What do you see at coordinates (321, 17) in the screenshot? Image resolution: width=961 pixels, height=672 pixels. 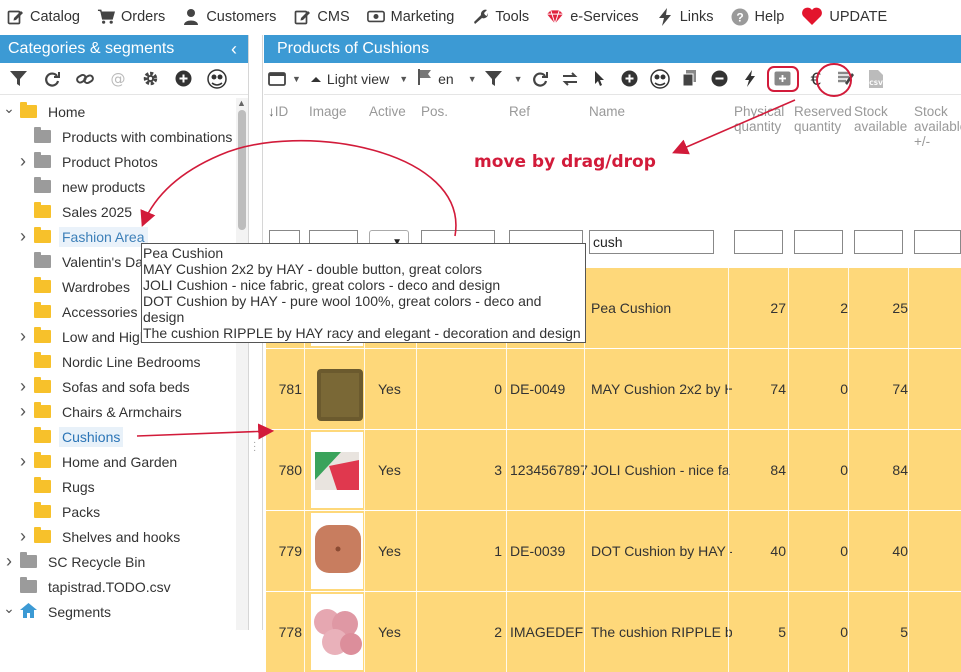 I see `menu-cms: CMS` at bounding box center [321, 17].